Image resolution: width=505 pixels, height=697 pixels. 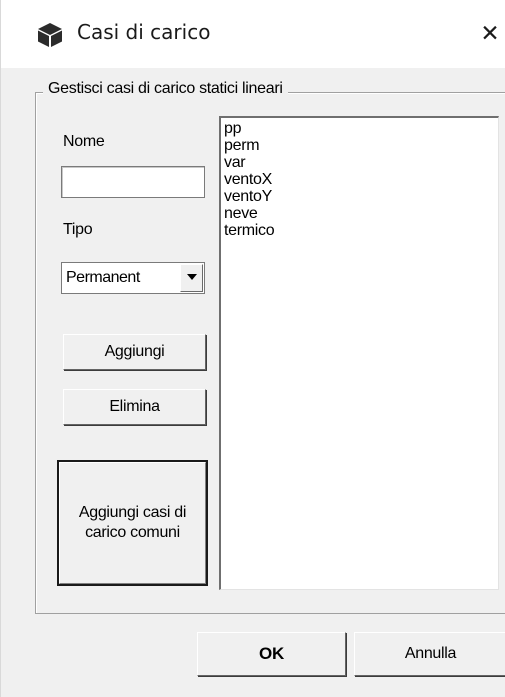 What do you see at coordinates (103, 277) in the screenshot?
I see `type-selected-value: Permanent` at bounding box center [103, 277].